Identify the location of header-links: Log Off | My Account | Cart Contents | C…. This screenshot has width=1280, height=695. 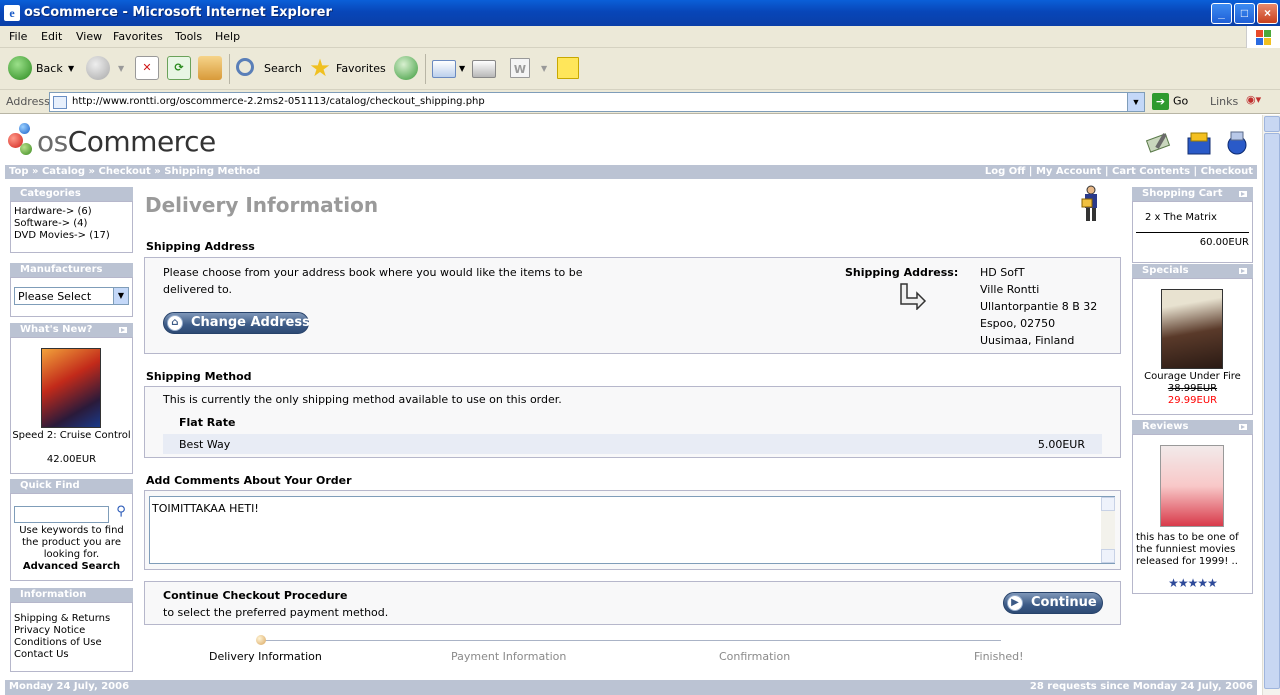
(1119, 171).